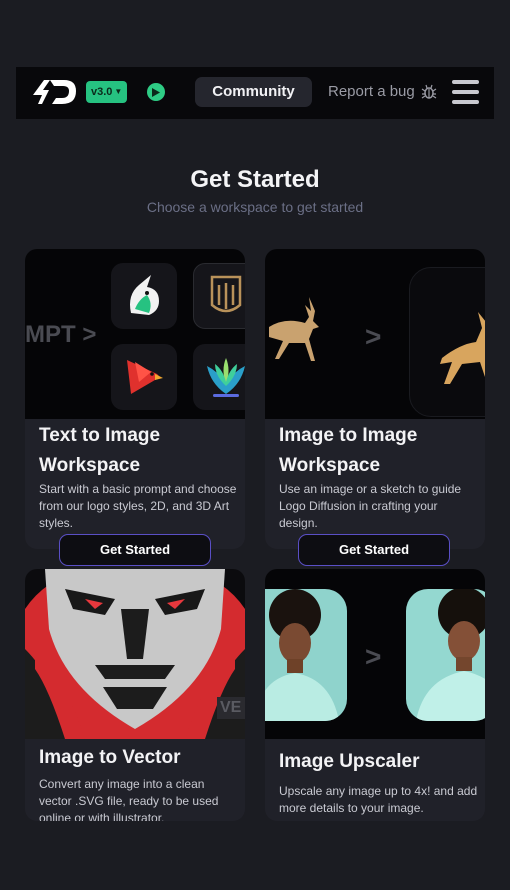 This screenshot has width=510, height=890. I want to click on card-title: Image to Vector, so click(110, 757).